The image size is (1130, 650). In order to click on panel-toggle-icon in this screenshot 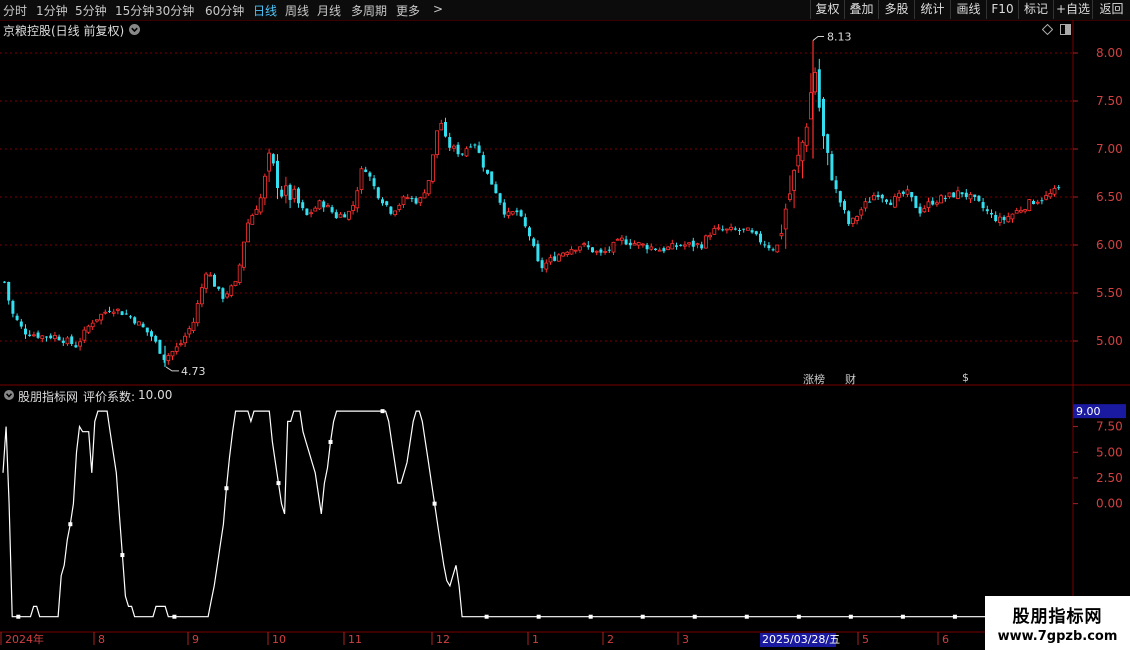, I will do `click(1065, 29)`.